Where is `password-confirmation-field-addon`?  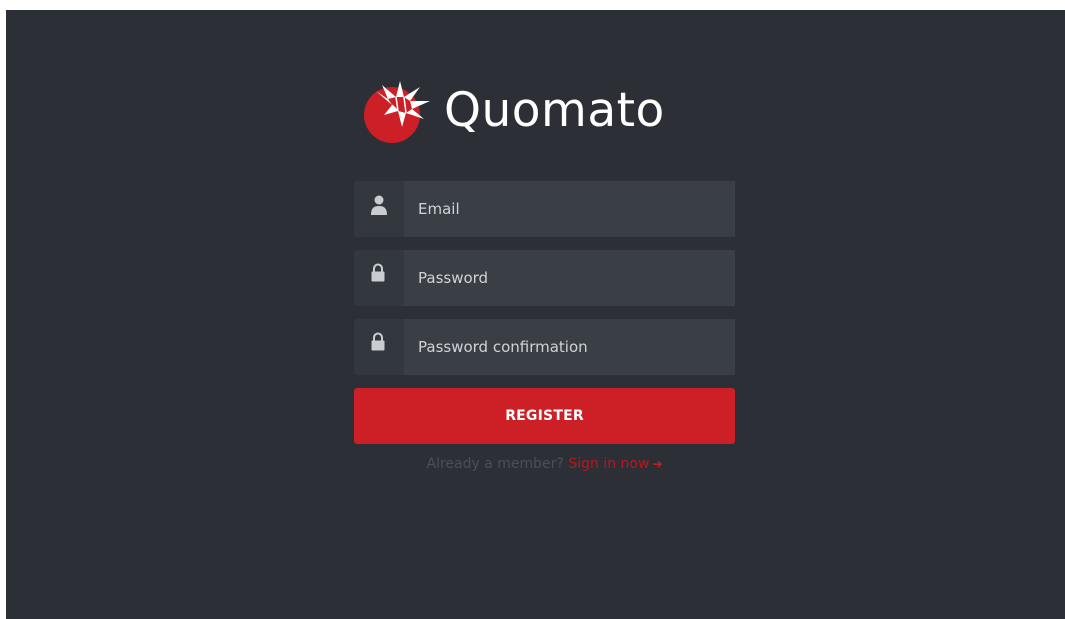 password-confirmation-field-addon is located at coordinates (379, 347).